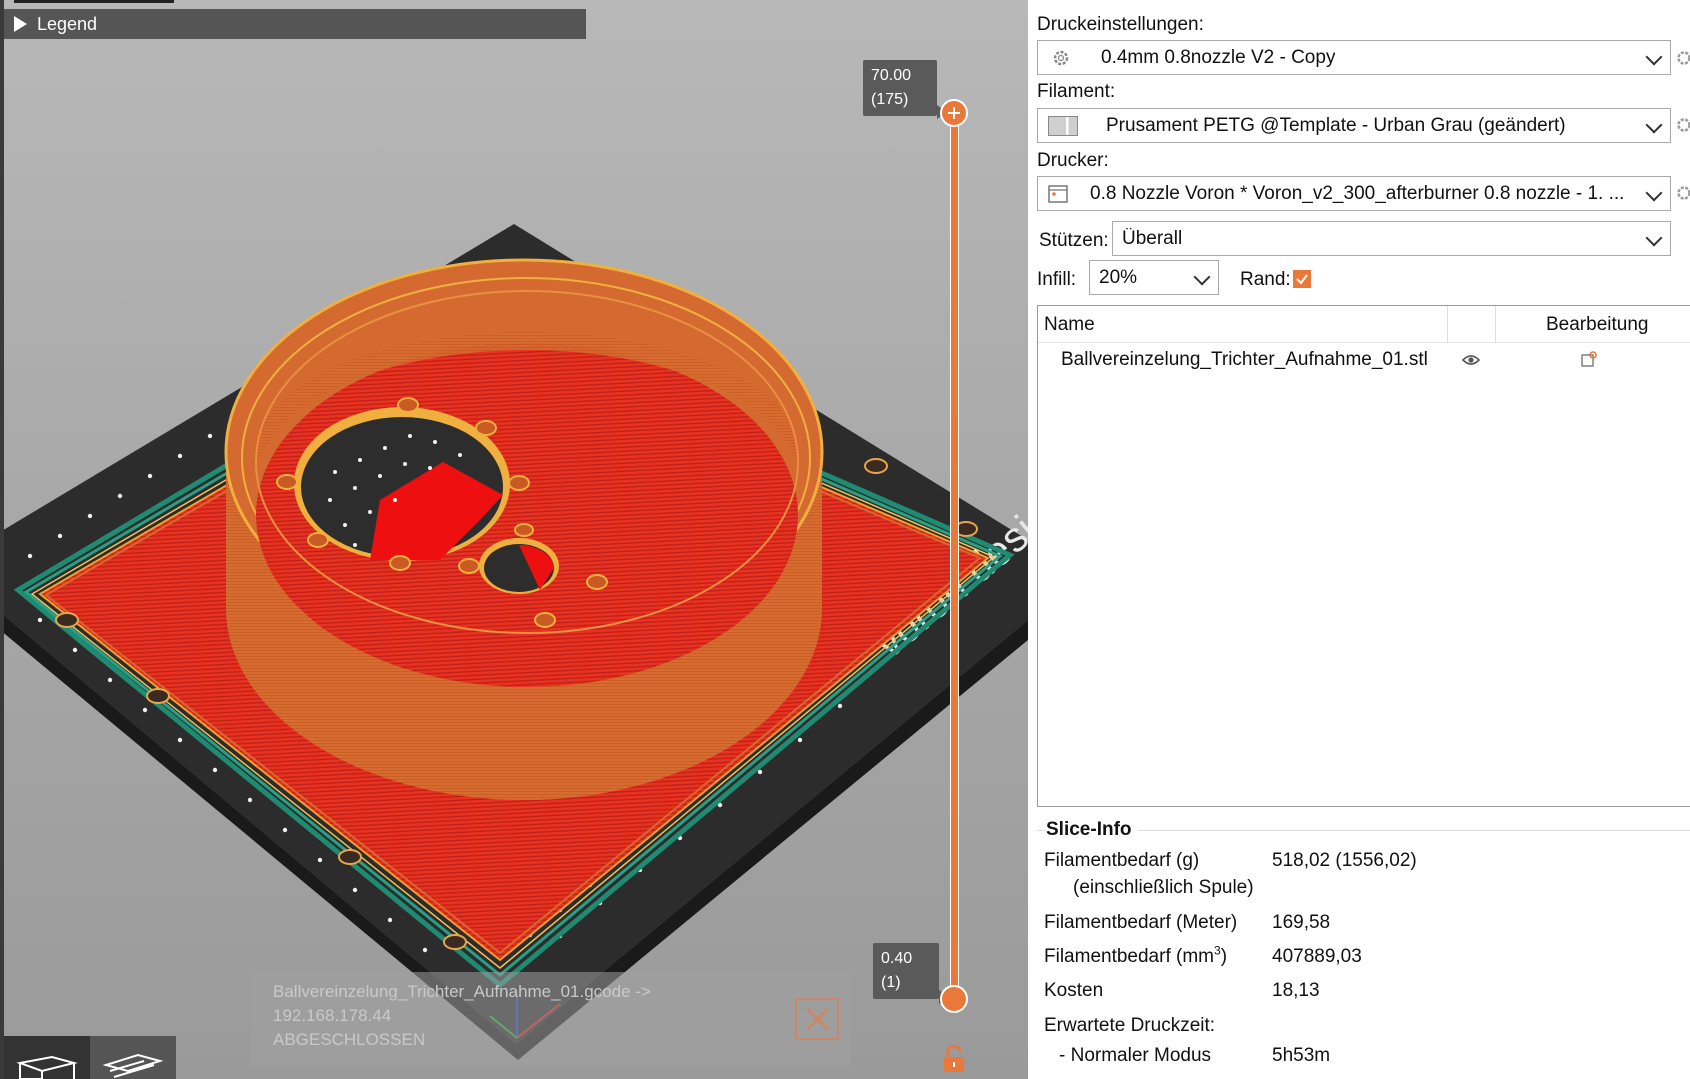 The image size is (1690, 1079). I want to click on col-name-header: Name, so click(1069, 325).